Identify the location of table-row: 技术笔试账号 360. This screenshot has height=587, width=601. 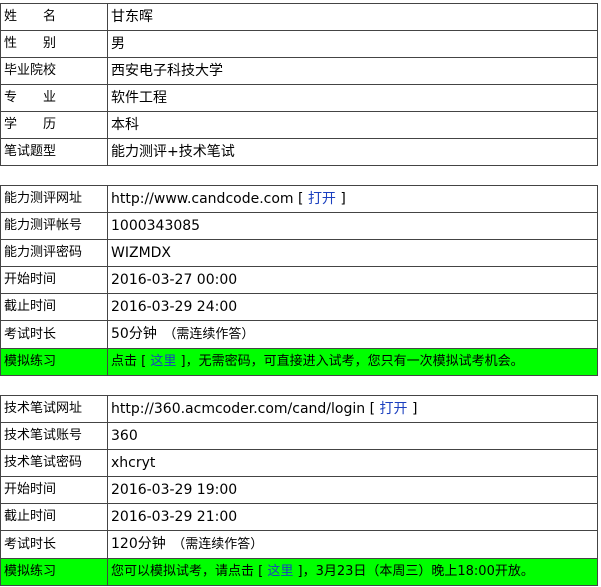
(299, 436).